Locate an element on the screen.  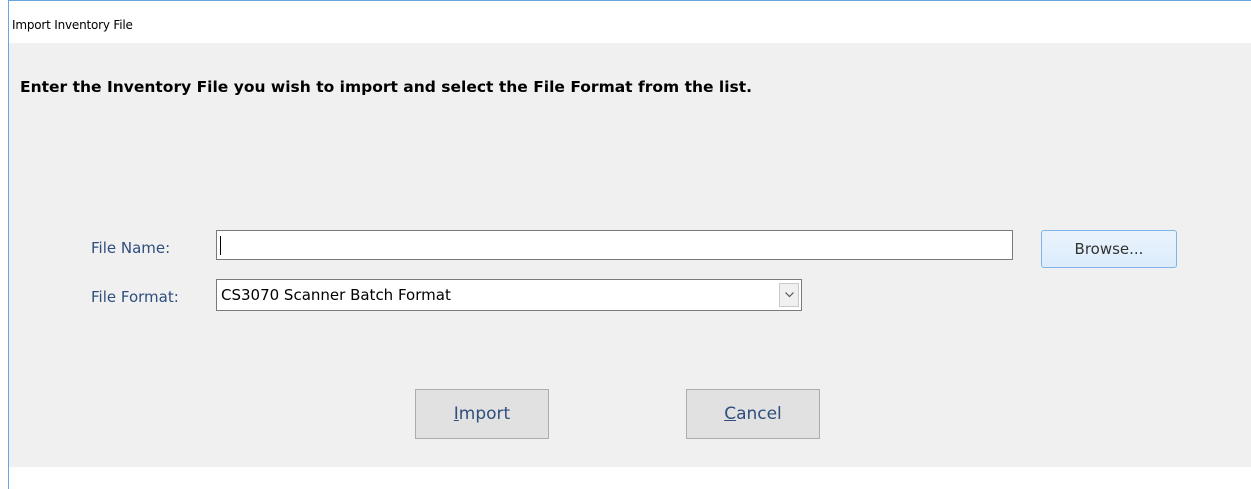
cancel-mnemonic: C is located at coordinates (730, 414).